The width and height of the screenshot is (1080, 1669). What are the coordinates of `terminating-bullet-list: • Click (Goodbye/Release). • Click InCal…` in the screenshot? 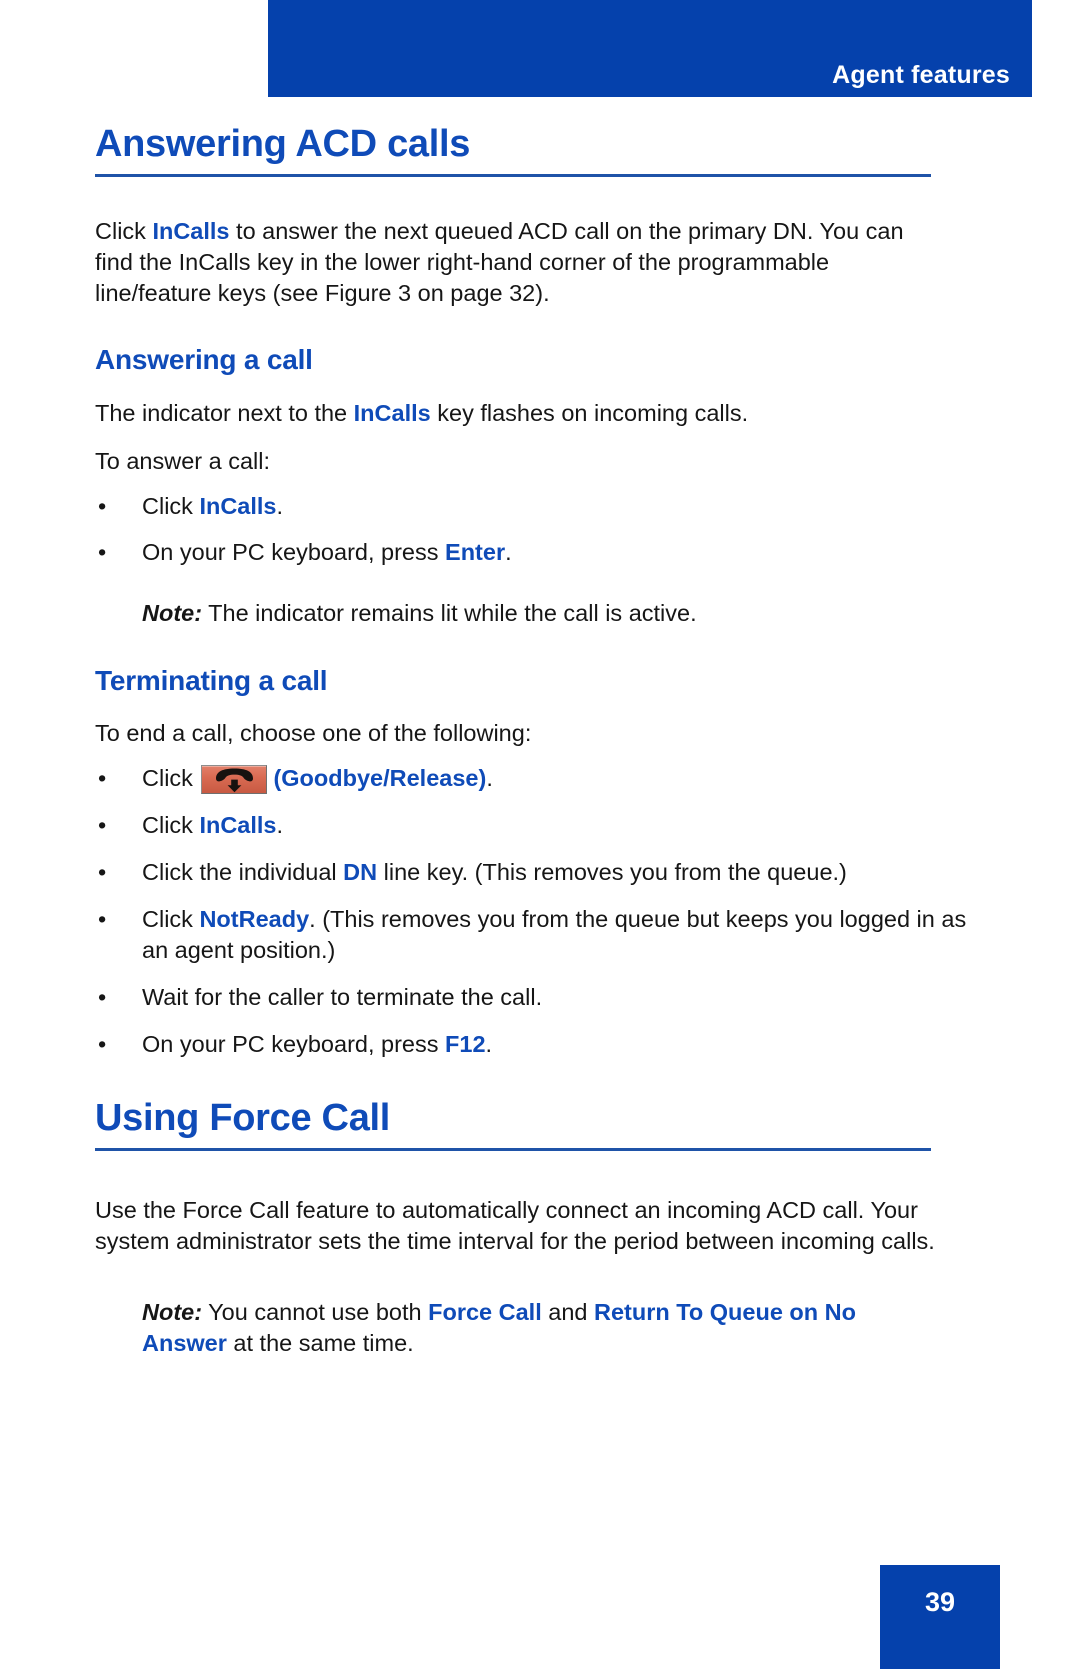 It's located at (540, 911).